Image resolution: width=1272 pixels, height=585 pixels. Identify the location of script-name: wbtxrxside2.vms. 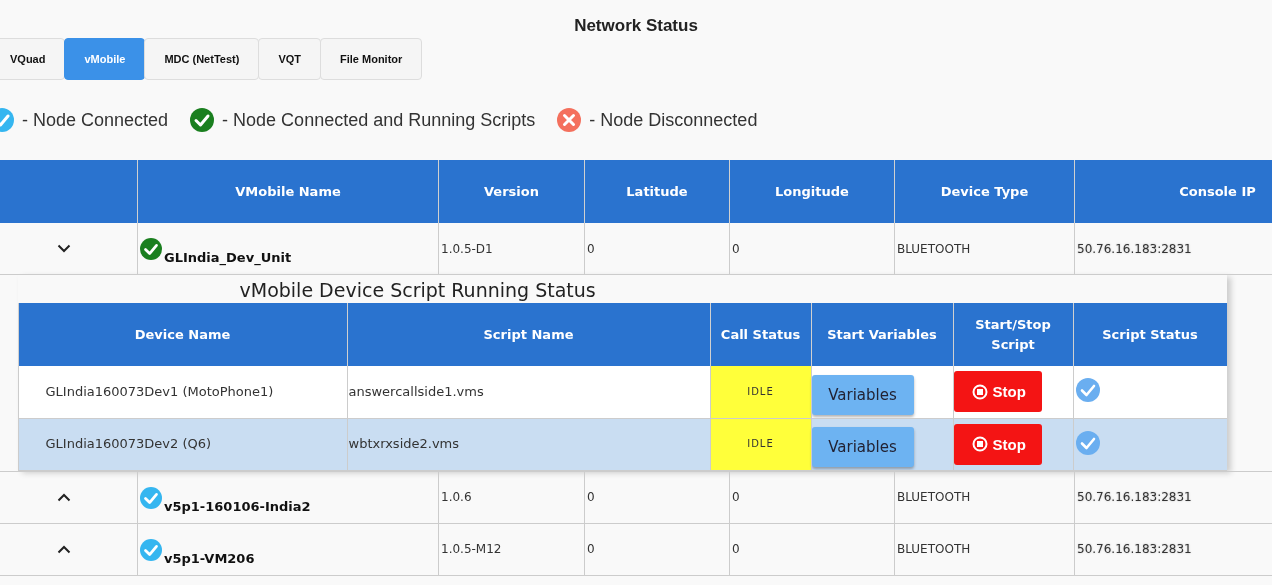
(404, 444).